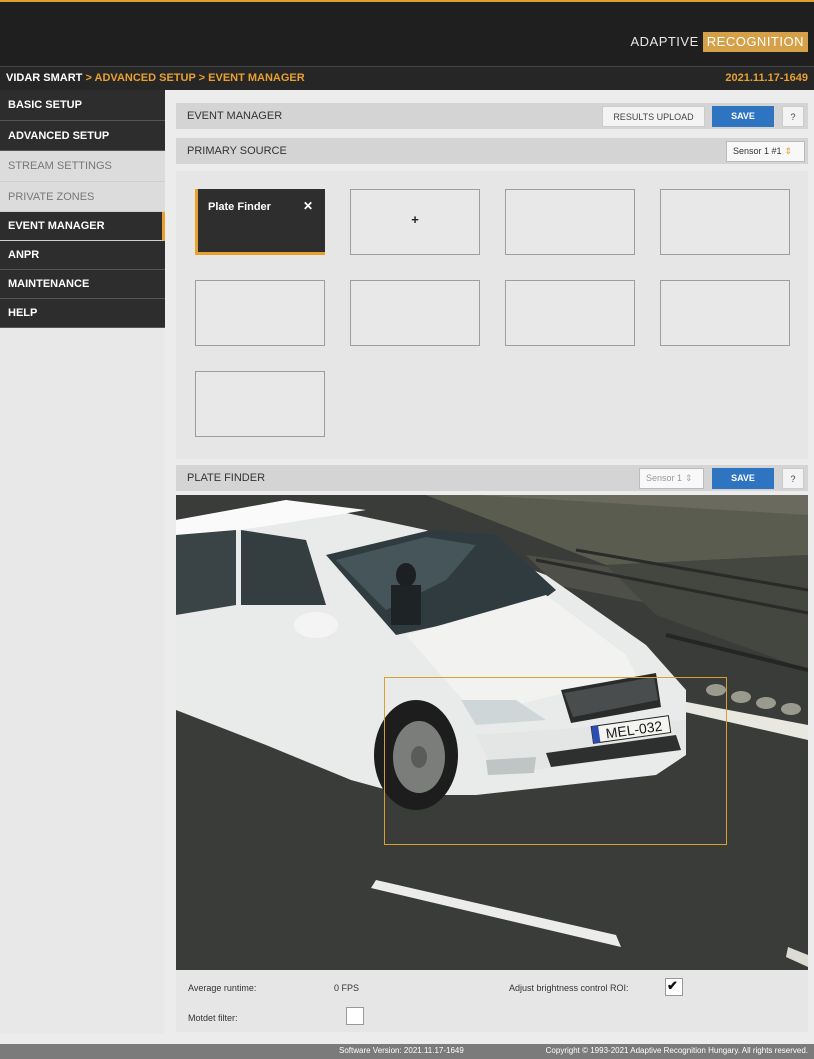  I want to click on brand-logo: ADAPTIVE RECOGNITION, so click(717, 42).